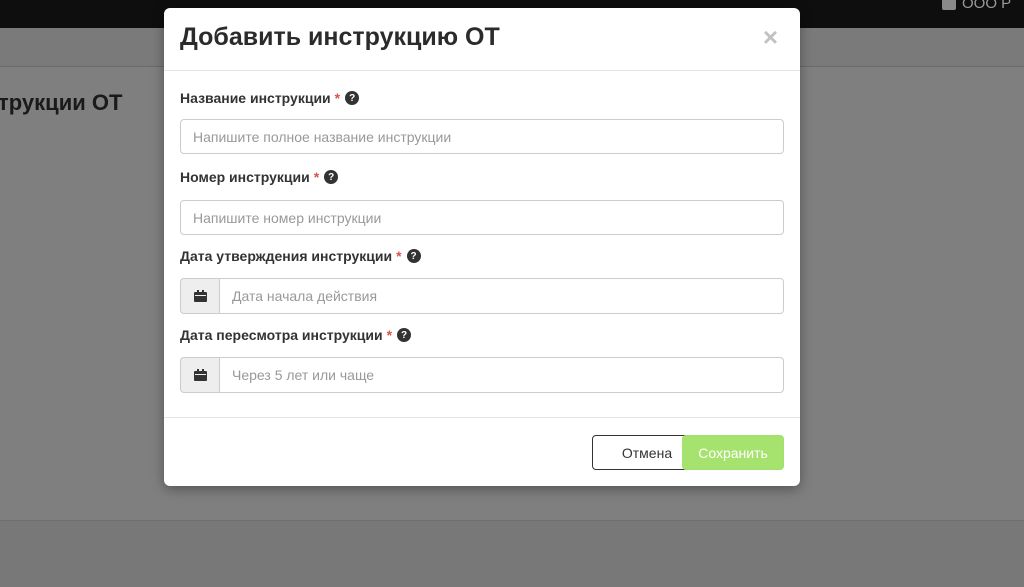 This screenshot has height=587, width=1024. Describe the element at coordinates (770, 37) in the screenshot. I see `close-button: ×` at that location.